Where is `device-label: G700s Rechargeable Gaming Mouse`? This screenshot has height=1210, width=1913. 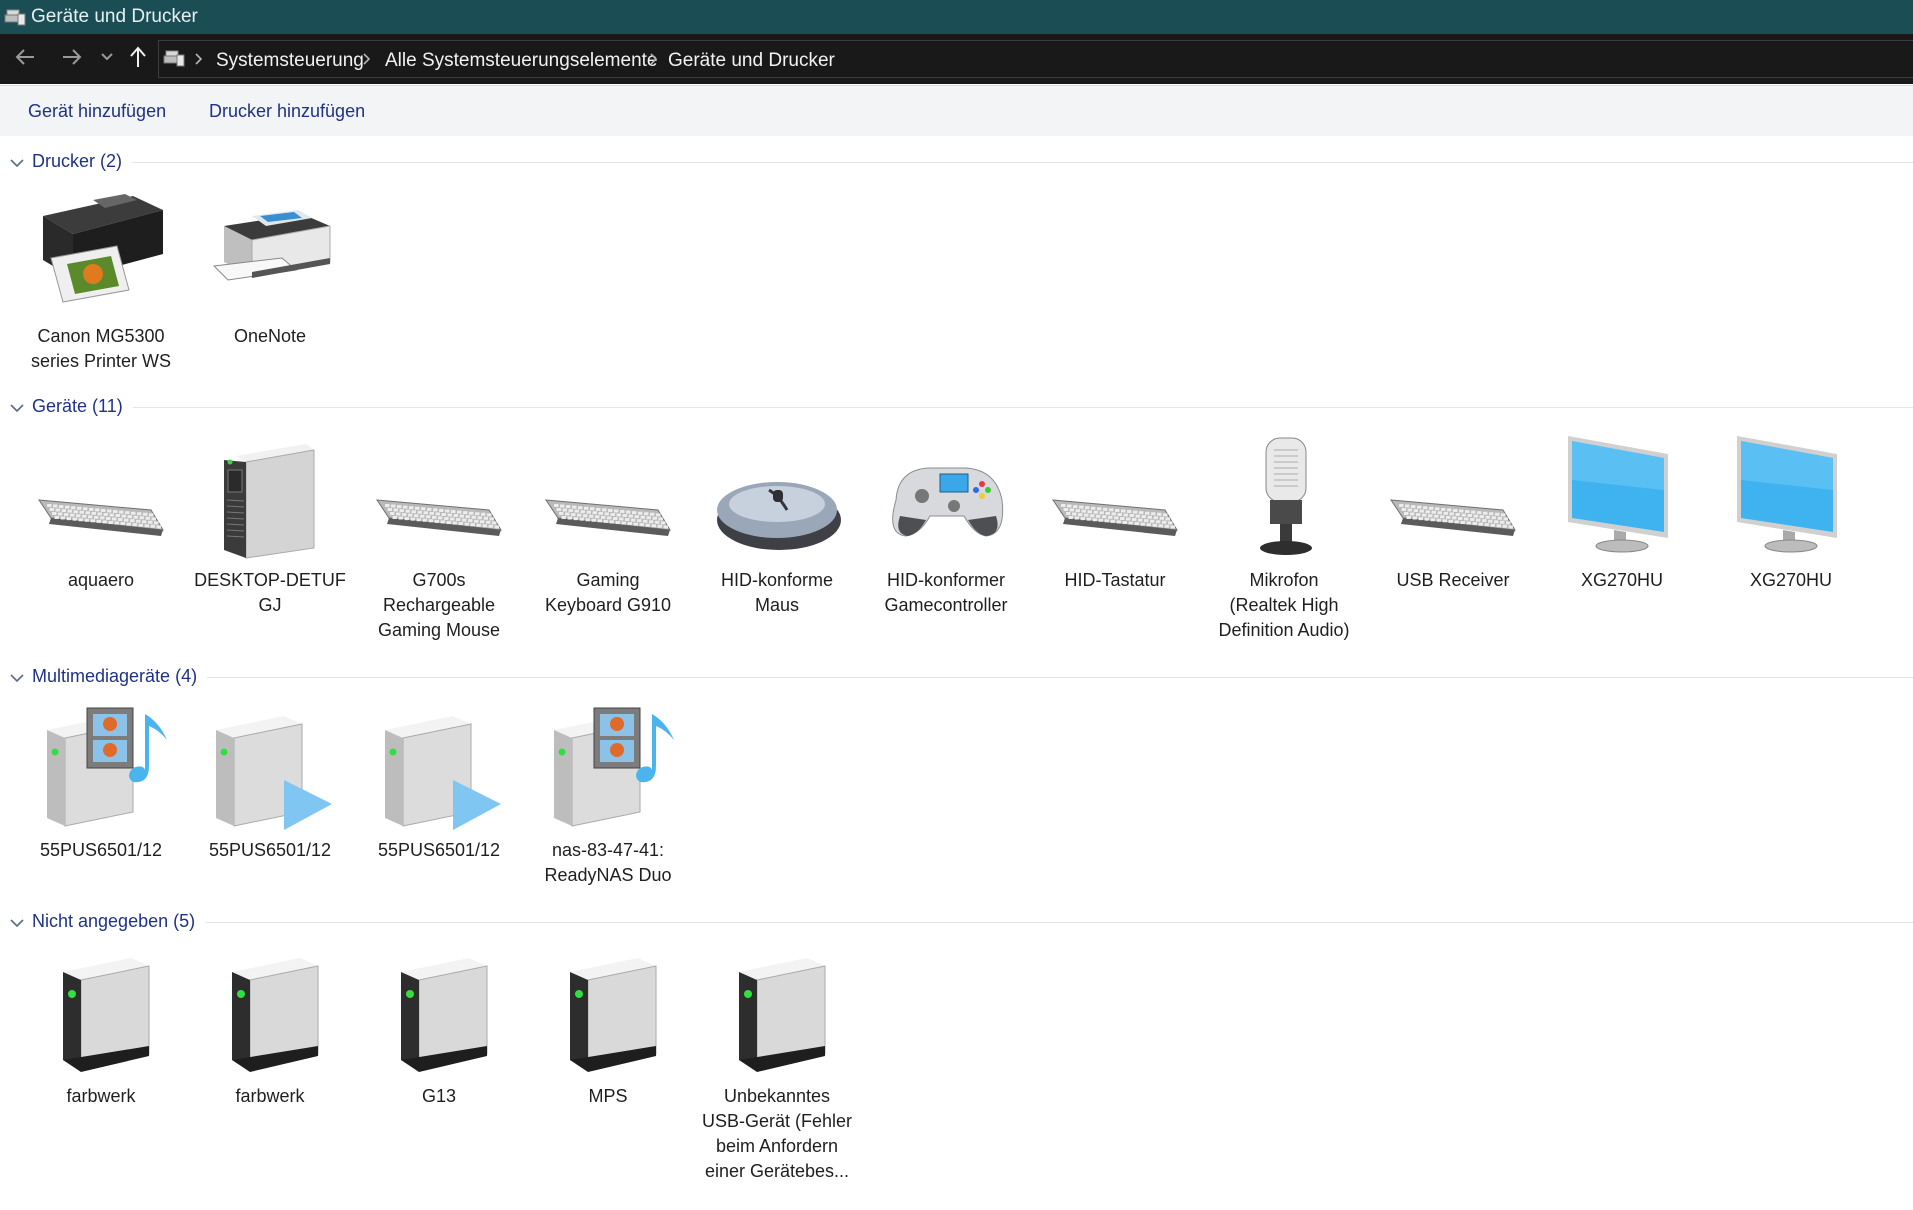 device-label: G700s Rechargeable Gaming Mouse is located at coordinates (439, 605).